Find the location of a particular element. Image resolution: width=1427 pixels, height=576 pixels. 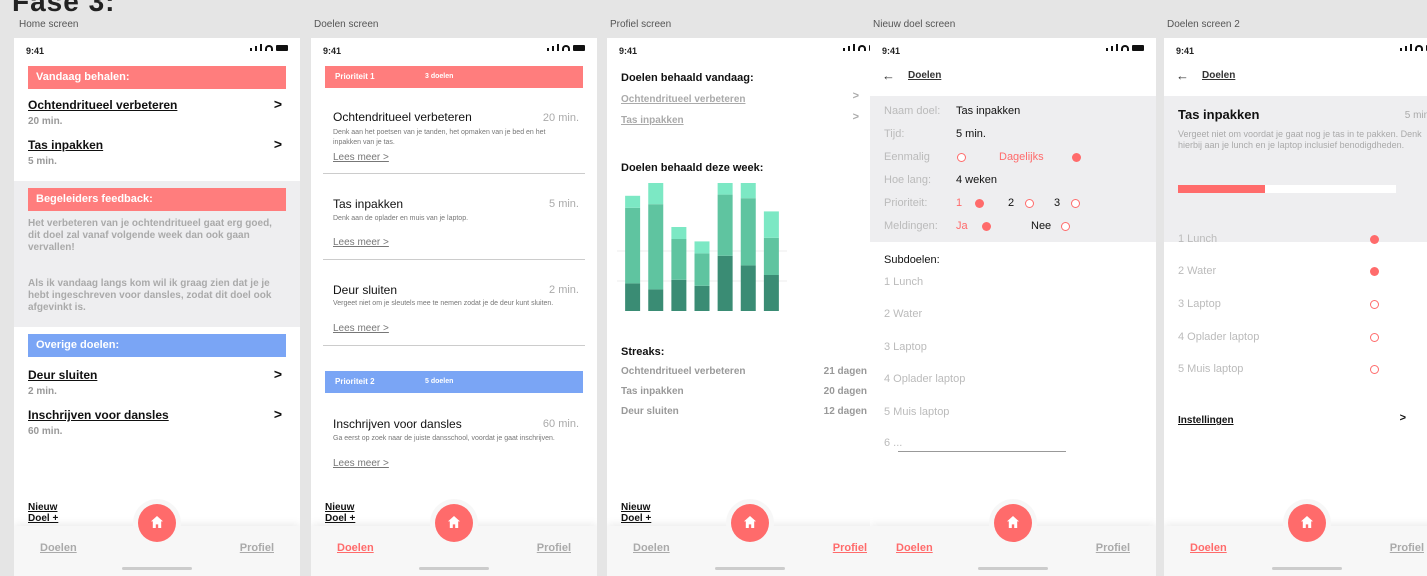

priority-3-label: 3 is located at coordinates (1057, 203).